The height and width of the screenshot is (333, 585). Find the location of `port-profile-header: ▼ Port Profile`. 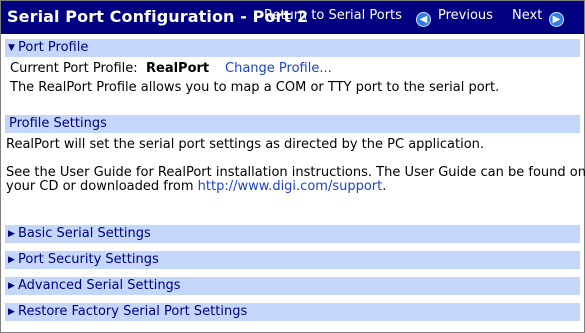

port-profile-header: ▼ Port Profile is located at coordinates (292, 48).